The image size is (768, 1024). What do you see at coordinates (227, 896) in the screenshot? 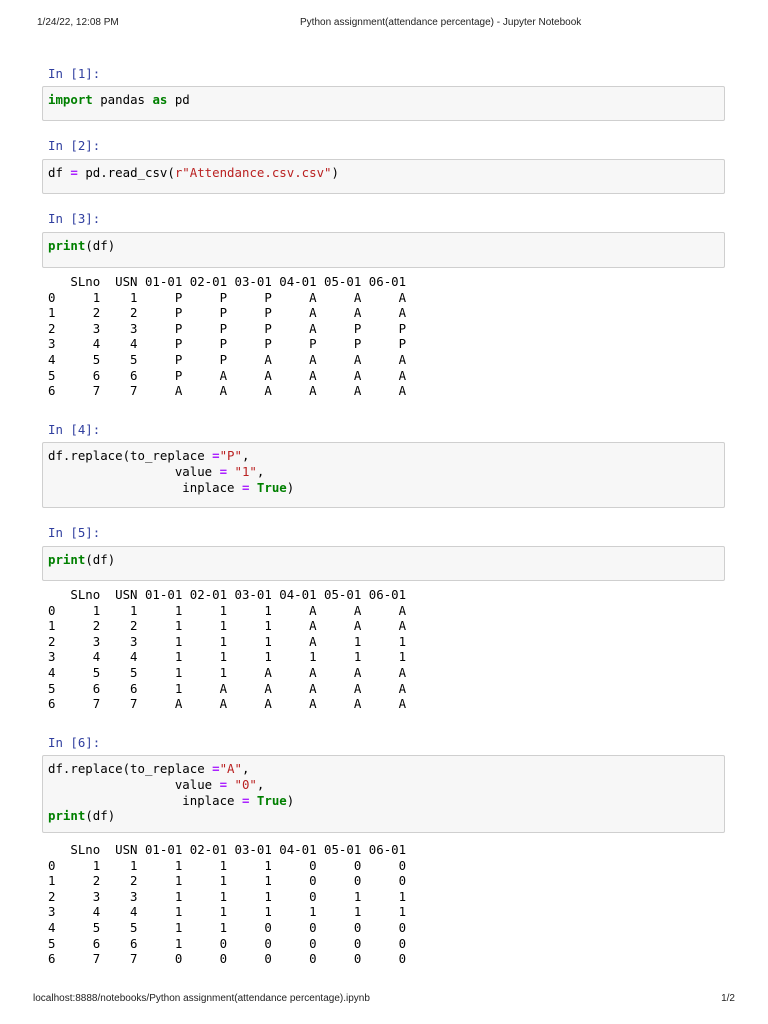
I see `dataframe-row: 2 3 3 1 1 1 0 1 1` at bounding box center [227, 896].